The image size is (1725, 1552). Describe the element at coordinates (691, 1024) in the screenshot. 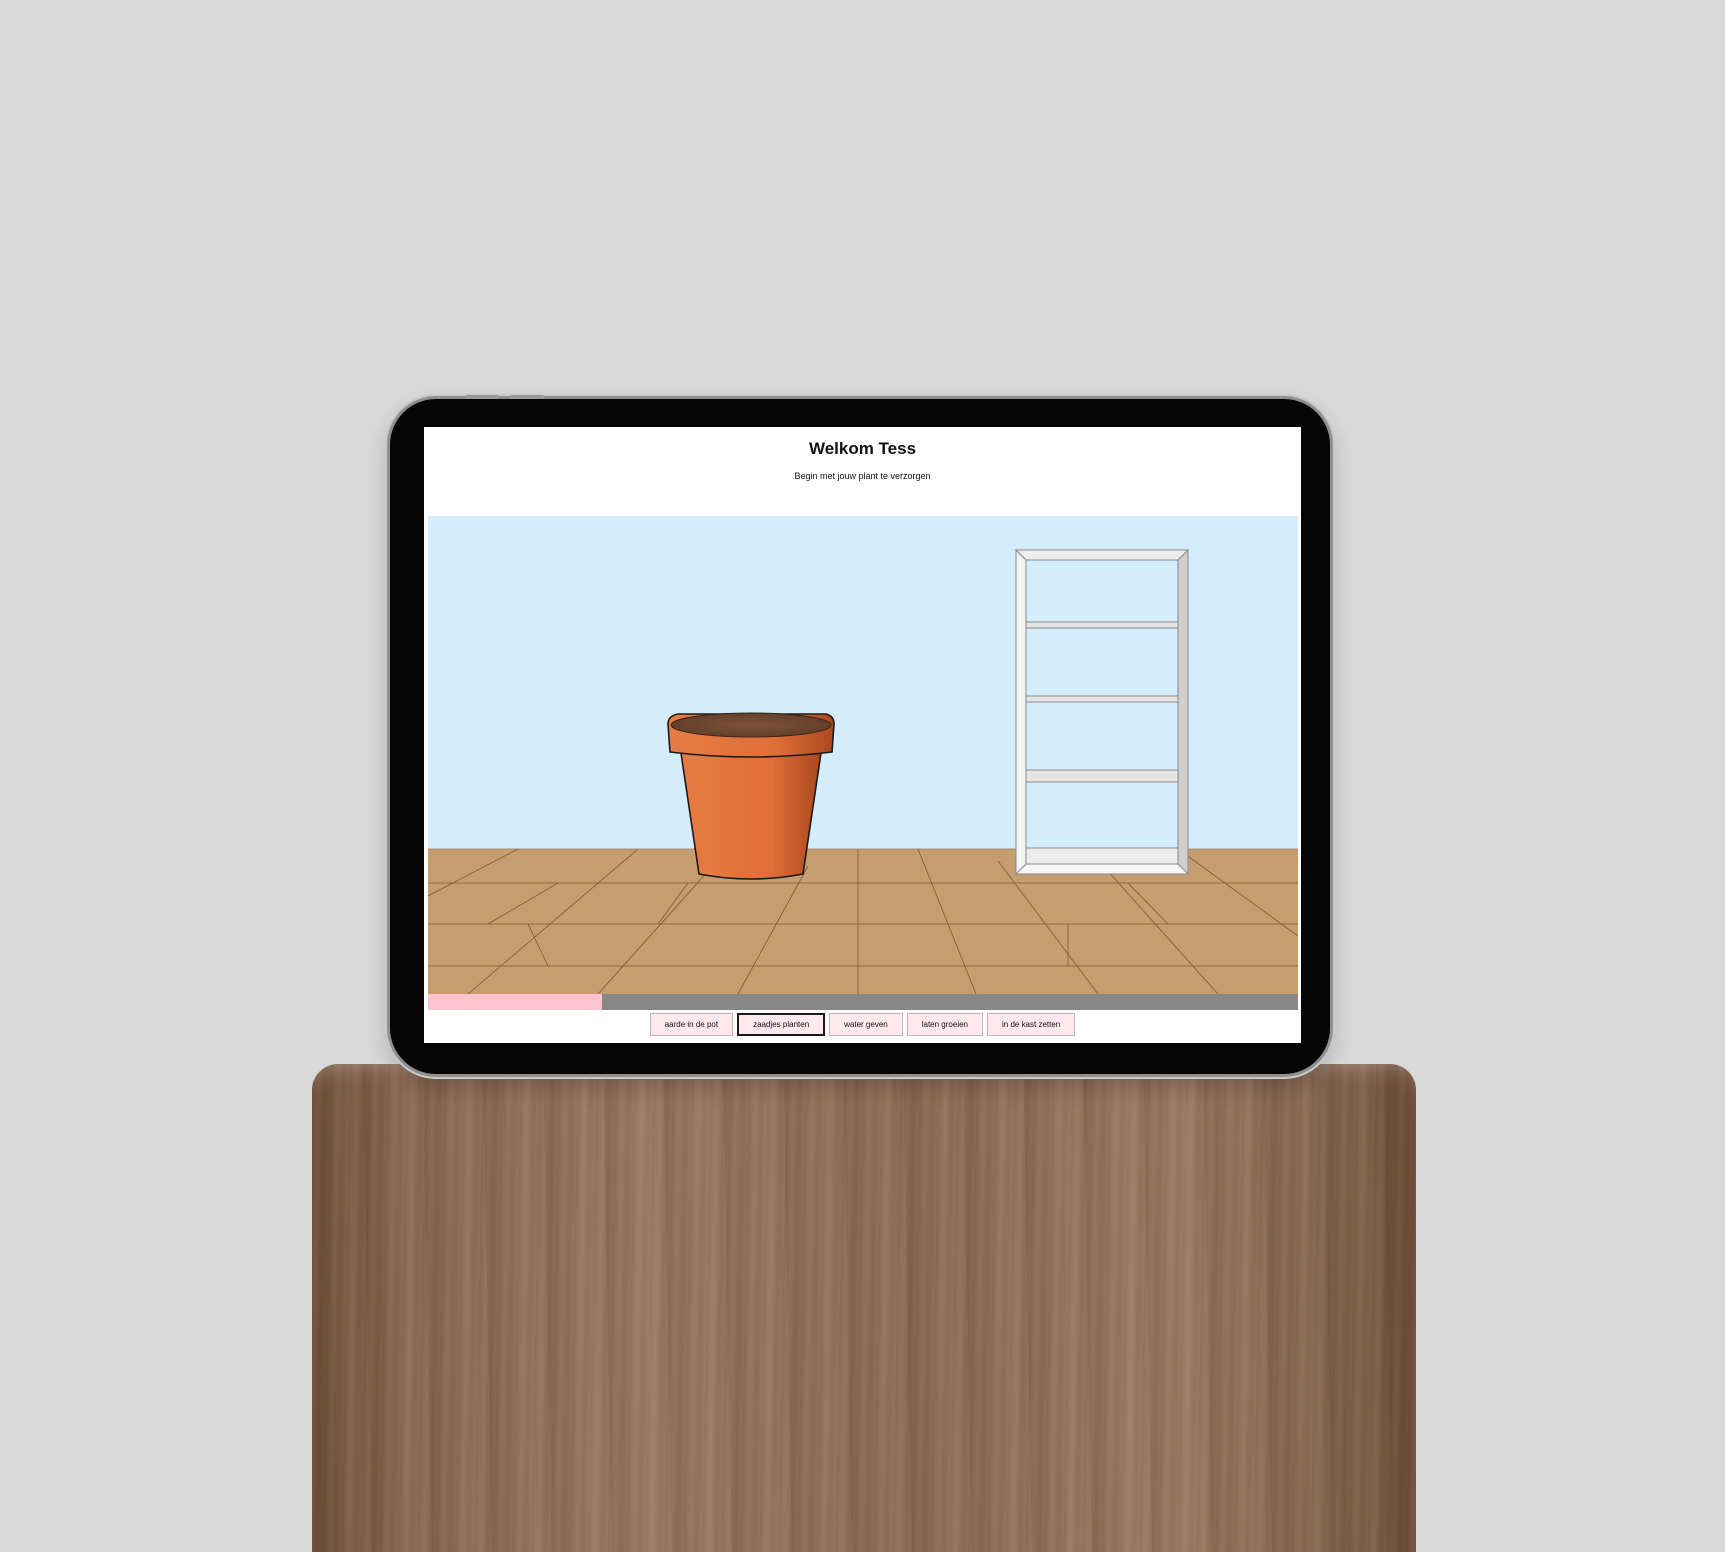

I see `soil-in-pot-button: aarde in de pot` at that location.